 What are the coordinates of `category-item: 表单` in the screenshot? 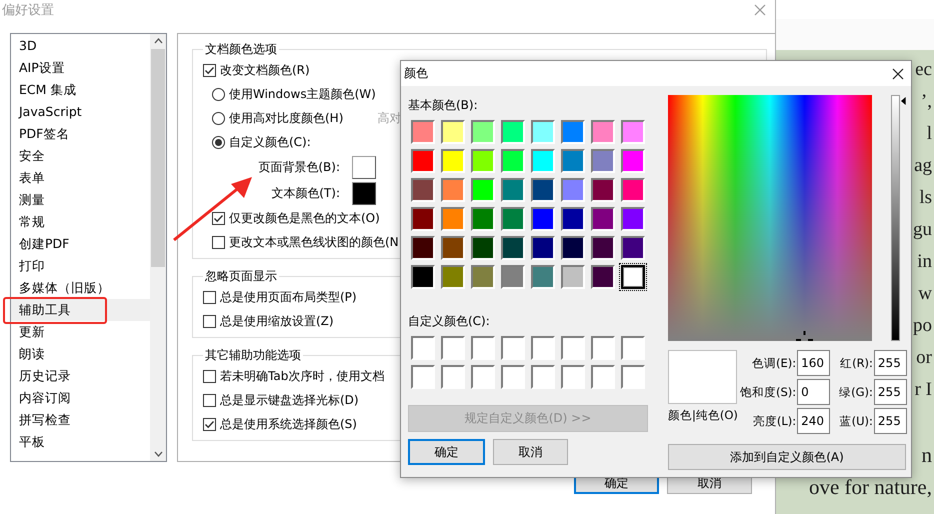 It's located at (80, 178).